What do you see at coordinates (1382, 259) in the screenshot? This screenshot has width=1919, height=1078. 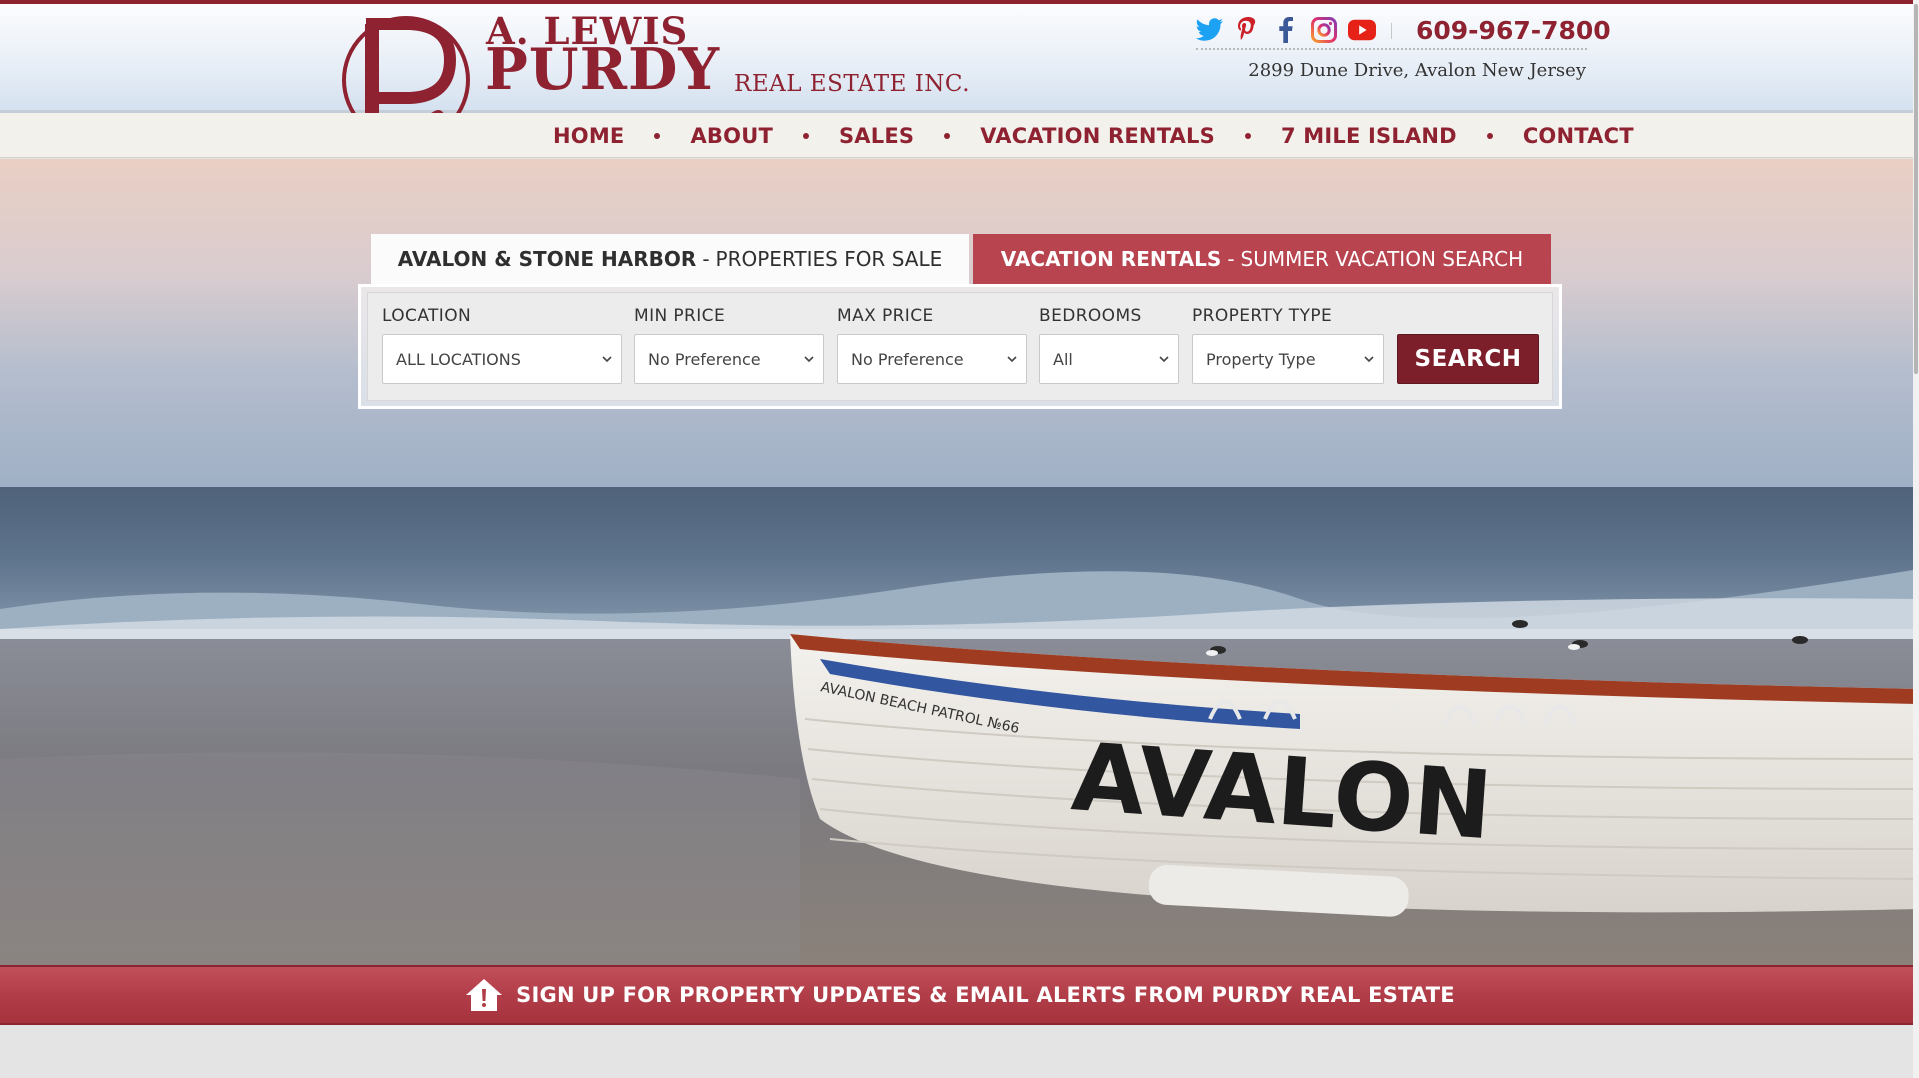 I see `tab-rent-light: SUMMER VACATION SEARCH` at bounding box center [1382, 259].